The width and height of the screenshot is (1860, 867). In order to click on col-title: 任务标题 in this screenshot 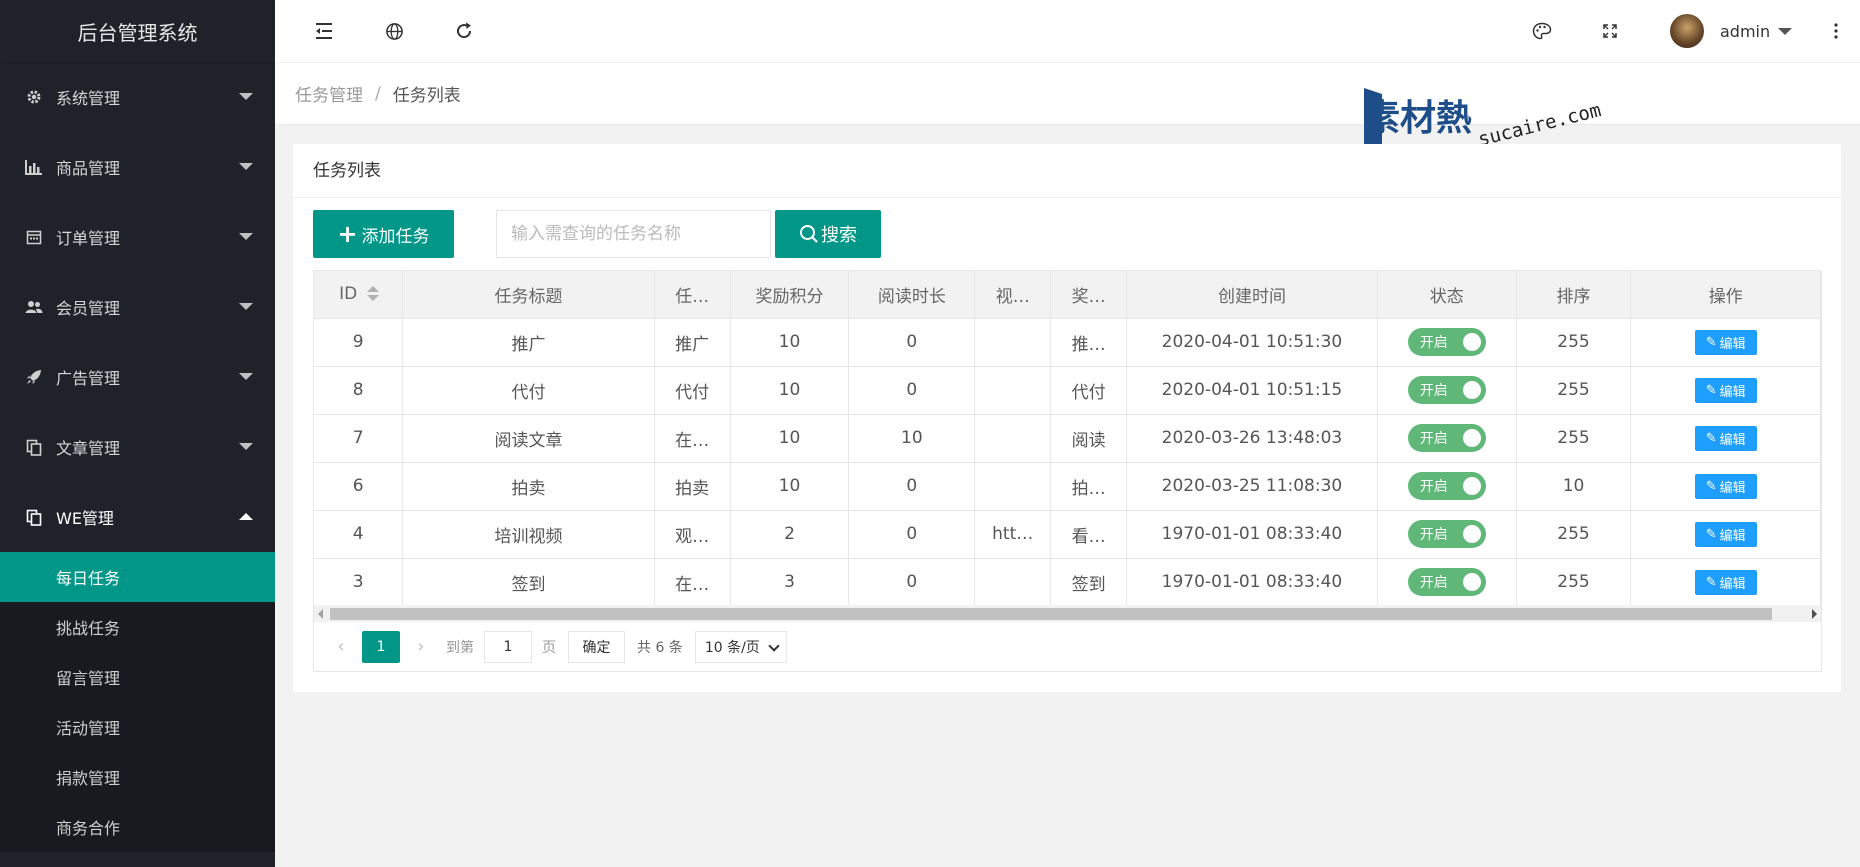, I will do `click(528, 295)`.